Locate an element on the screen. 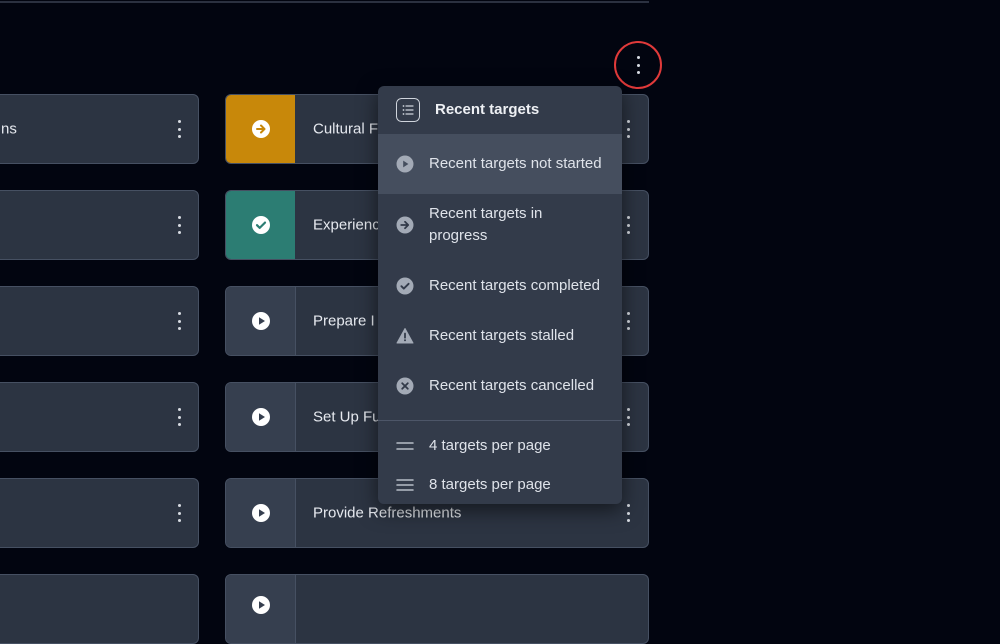  top-divider is located at coordinates (324, 2).